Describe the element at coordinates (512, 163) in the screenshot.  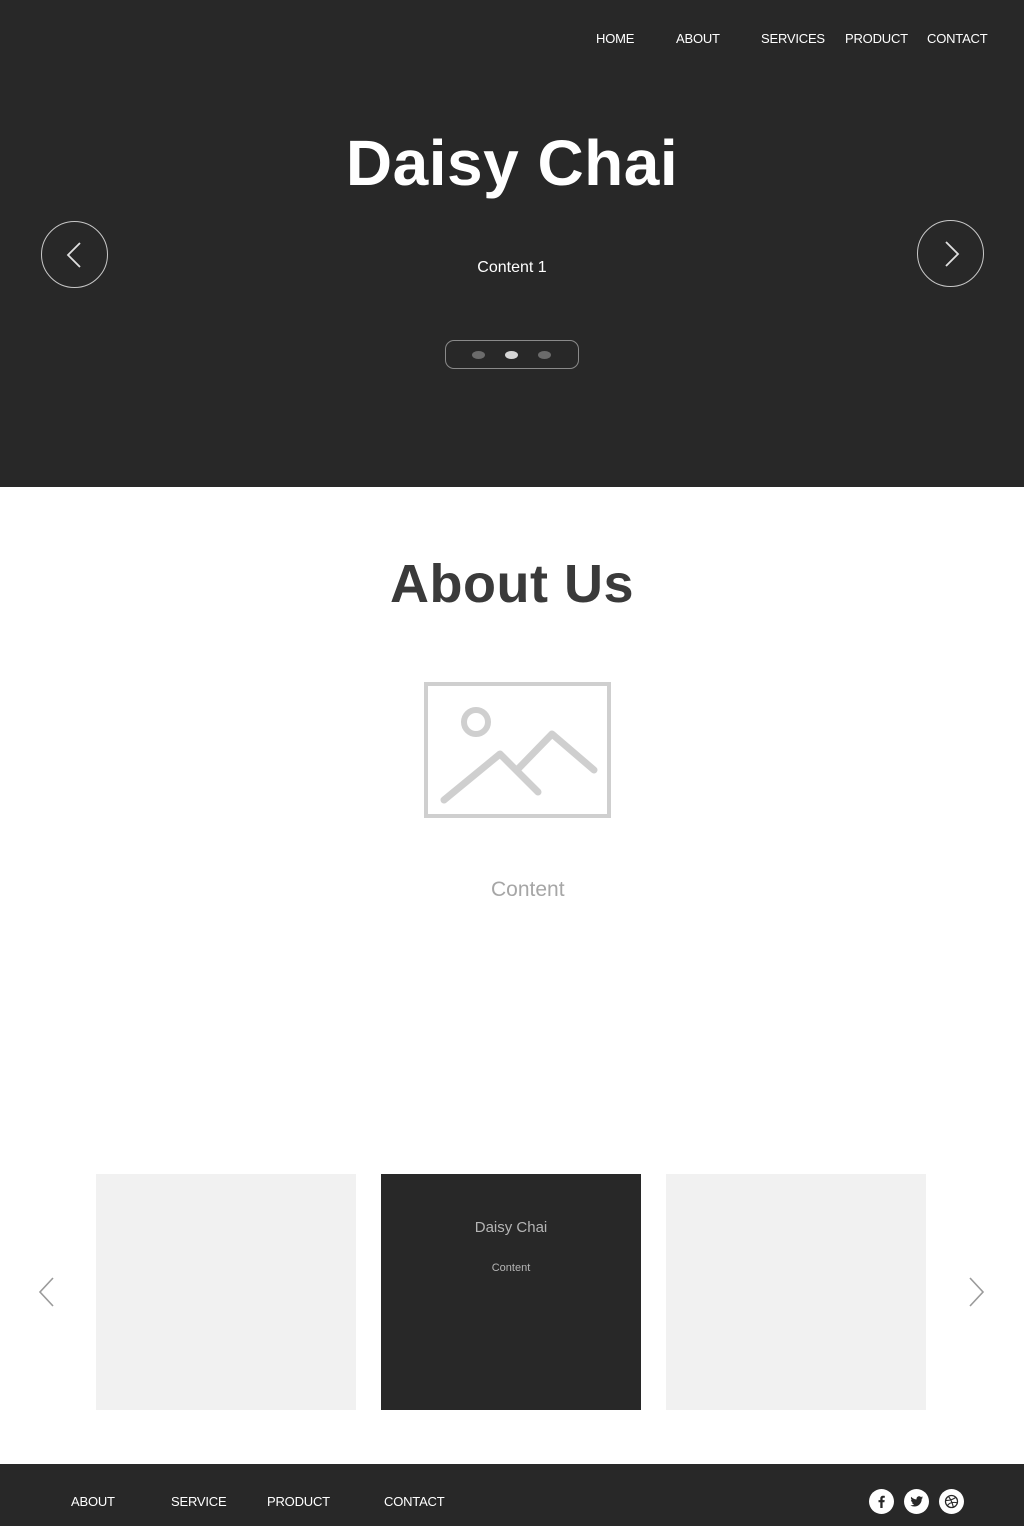
I see `hero-title: Daisy Chai` at that location.